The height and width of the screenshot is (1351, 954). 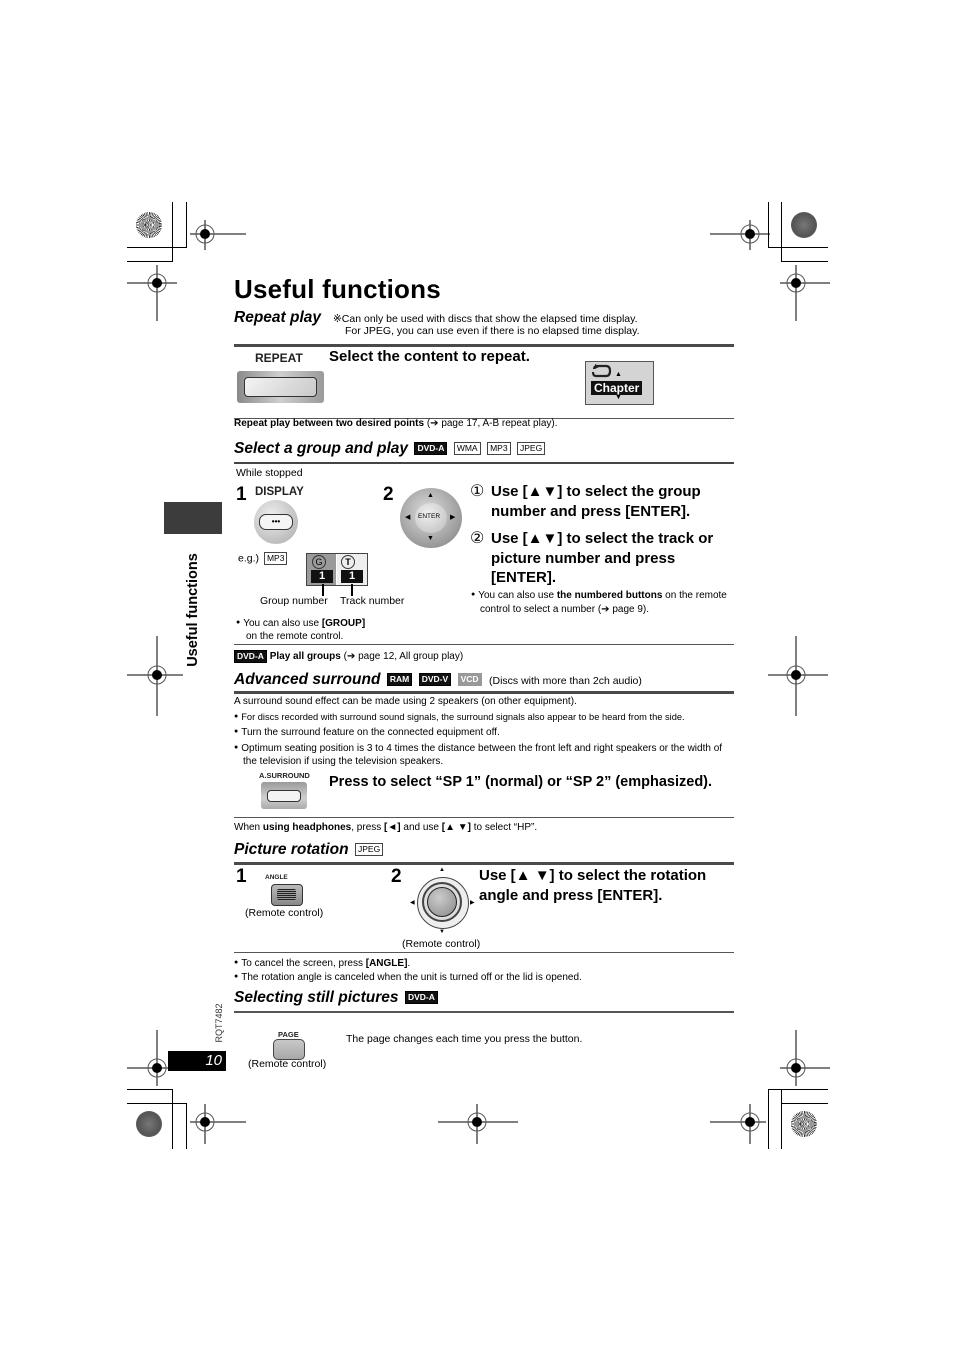 I want to click on display-button-label: DISPLAY, so click(x=279, y=492).